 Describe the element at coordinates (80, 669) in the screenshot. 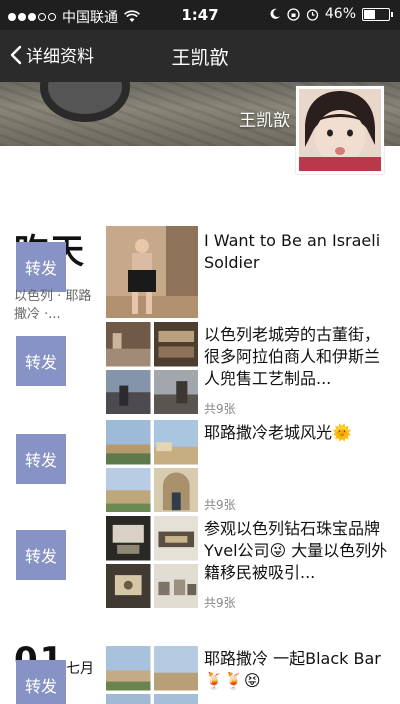

I see `month-label: 七月` at that location.